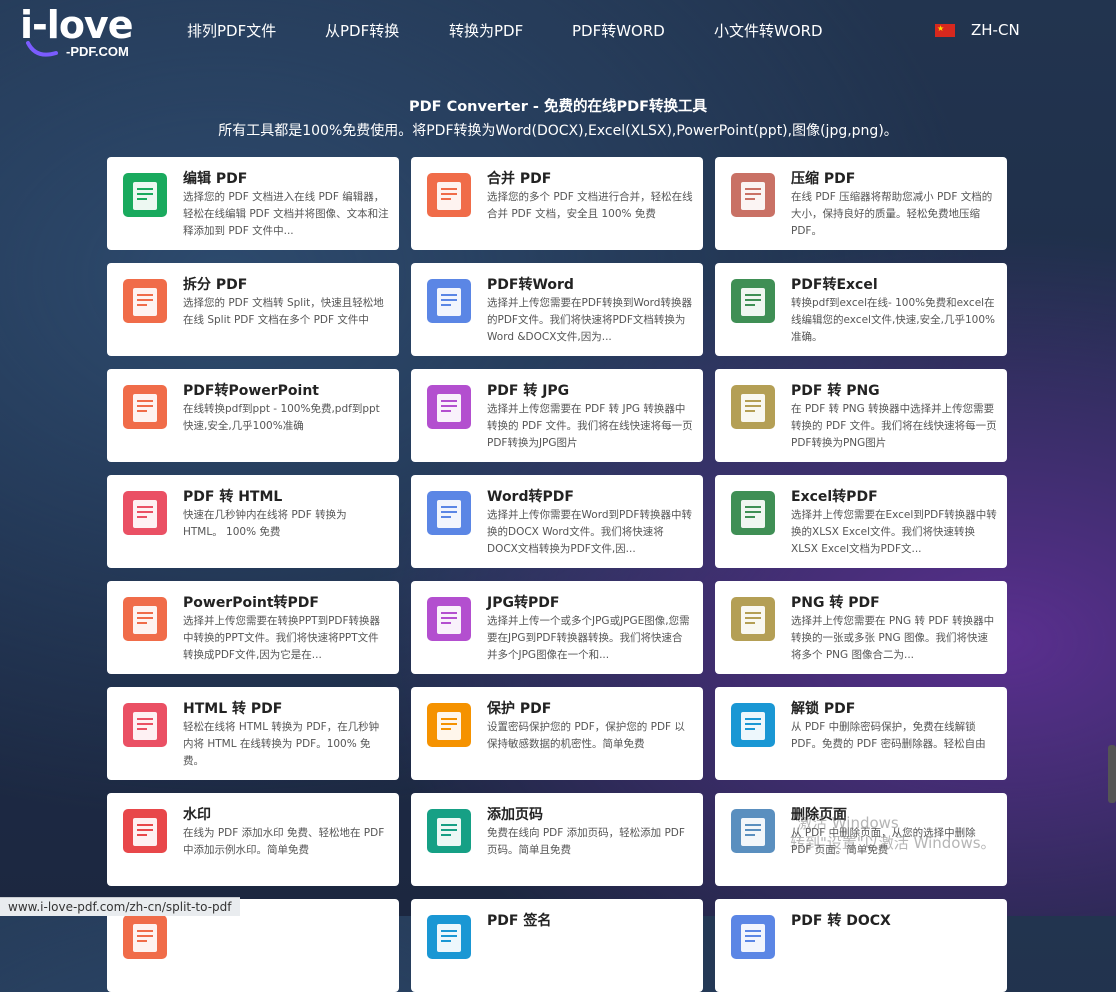 This screenshot has height=992, width=1116. Describe the element at coordinates (233, 709) in the screenshot. I see `tool-card-title: HTML 转 PDF` at that location.